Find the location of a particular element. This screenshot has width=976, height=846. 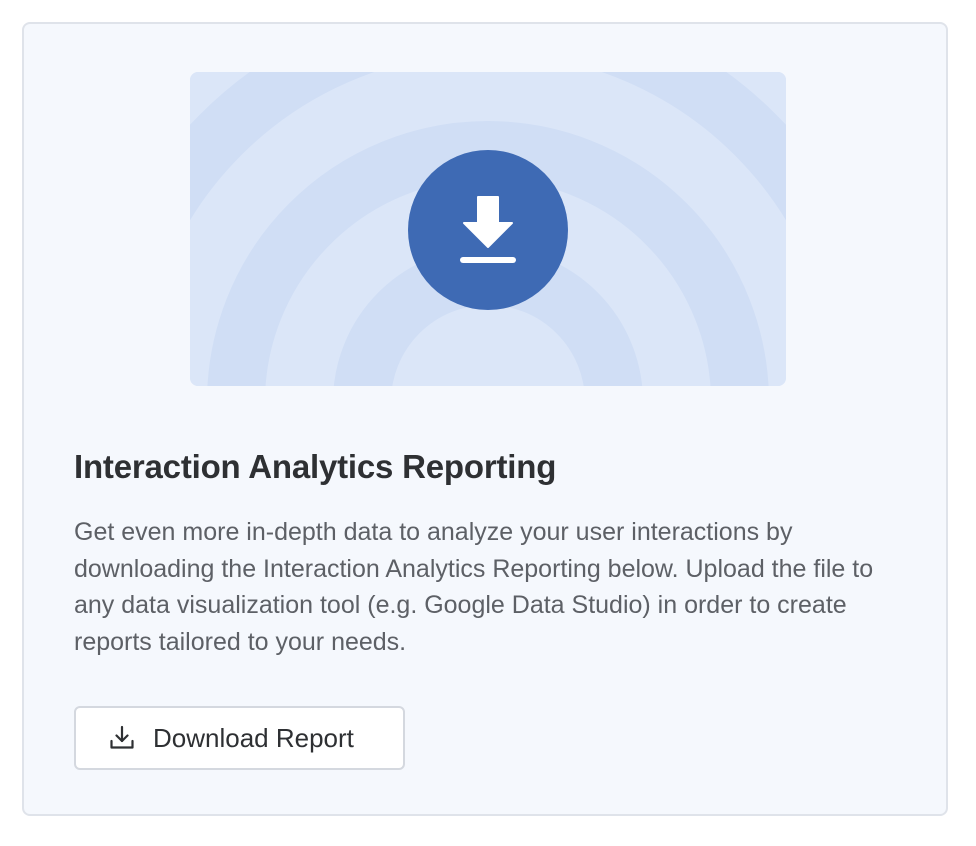

download-report-label: Download Report is located at coordinates (253, 737).